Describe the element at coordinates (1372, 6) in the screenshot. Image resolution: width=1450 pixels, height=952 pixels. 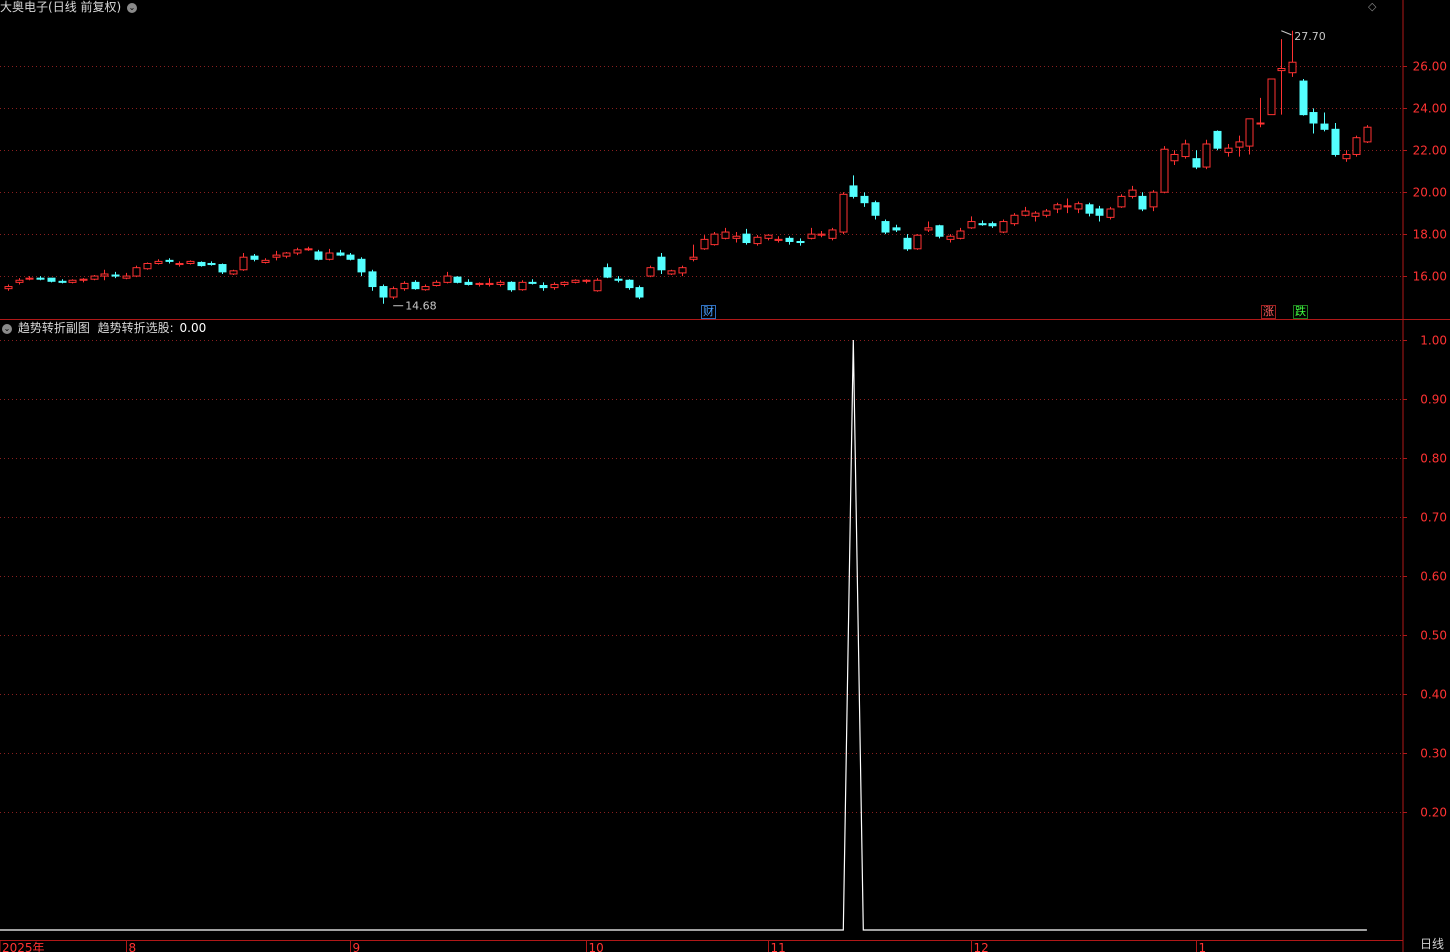
I see `diamond-icon: ◇` at that location.